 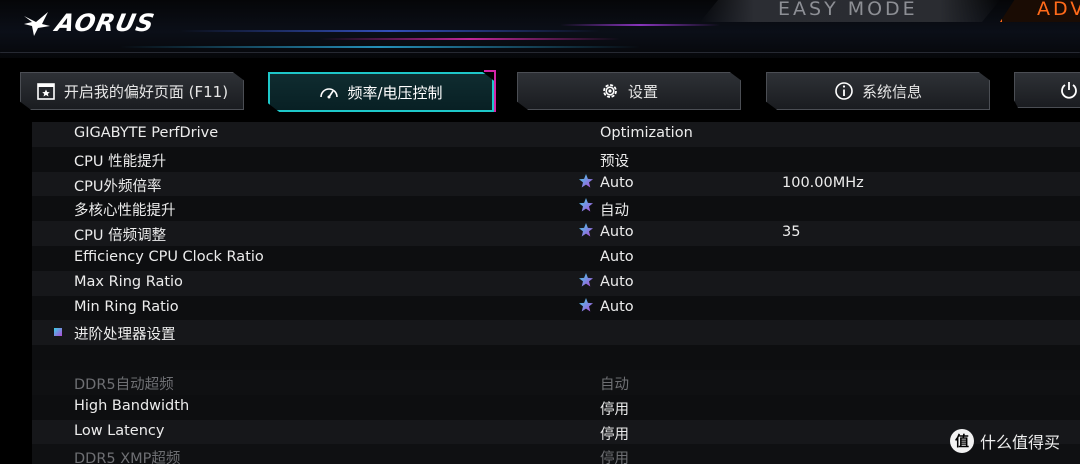 I want to click on setting-value: 预设, so click(x=614, y=160).